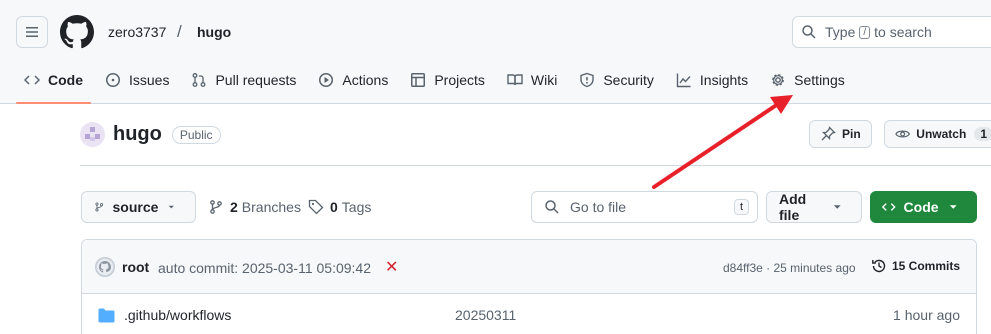 This screenshot has height=334, width=991. I want to click on tab-actions: Actions, so click(353, 80).